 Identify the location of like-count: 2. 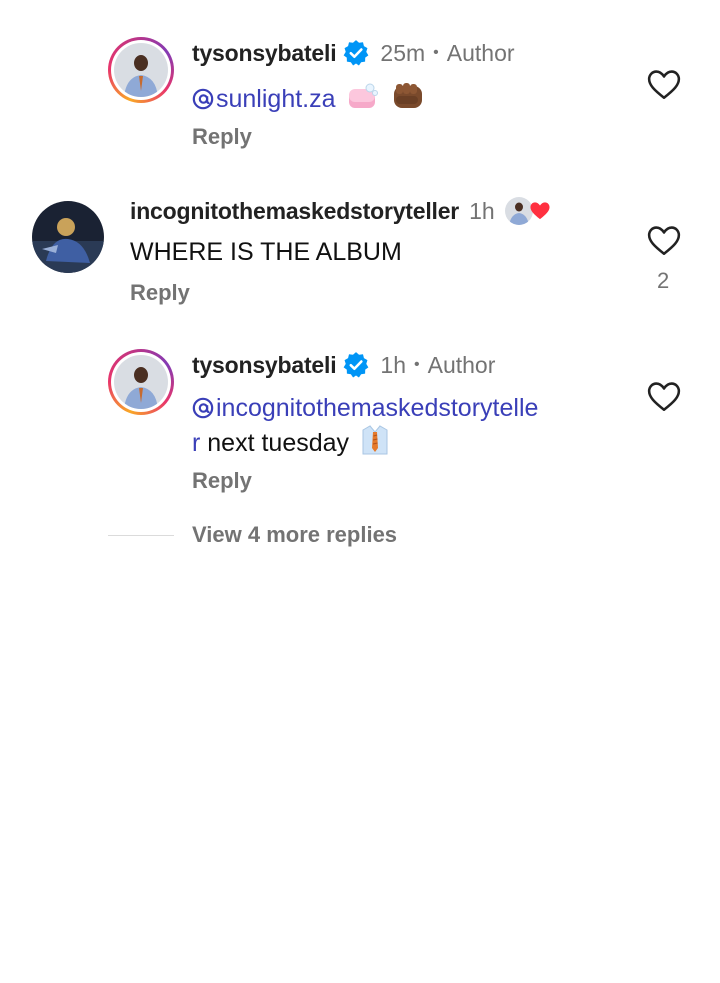
(663, 280).